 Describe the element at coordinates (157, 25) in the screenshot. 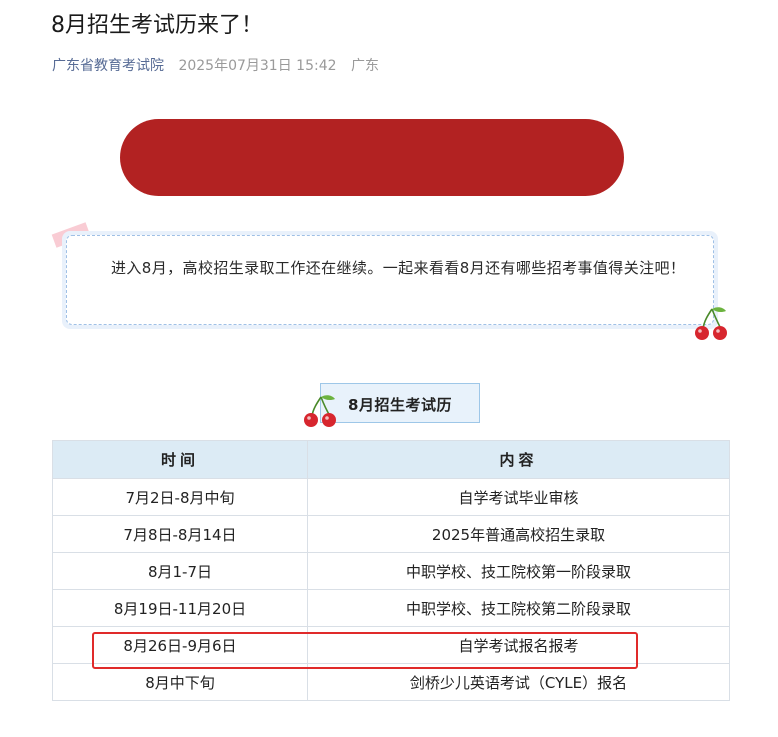

I see `article-title: 8月招生考试历来了！` at that location.